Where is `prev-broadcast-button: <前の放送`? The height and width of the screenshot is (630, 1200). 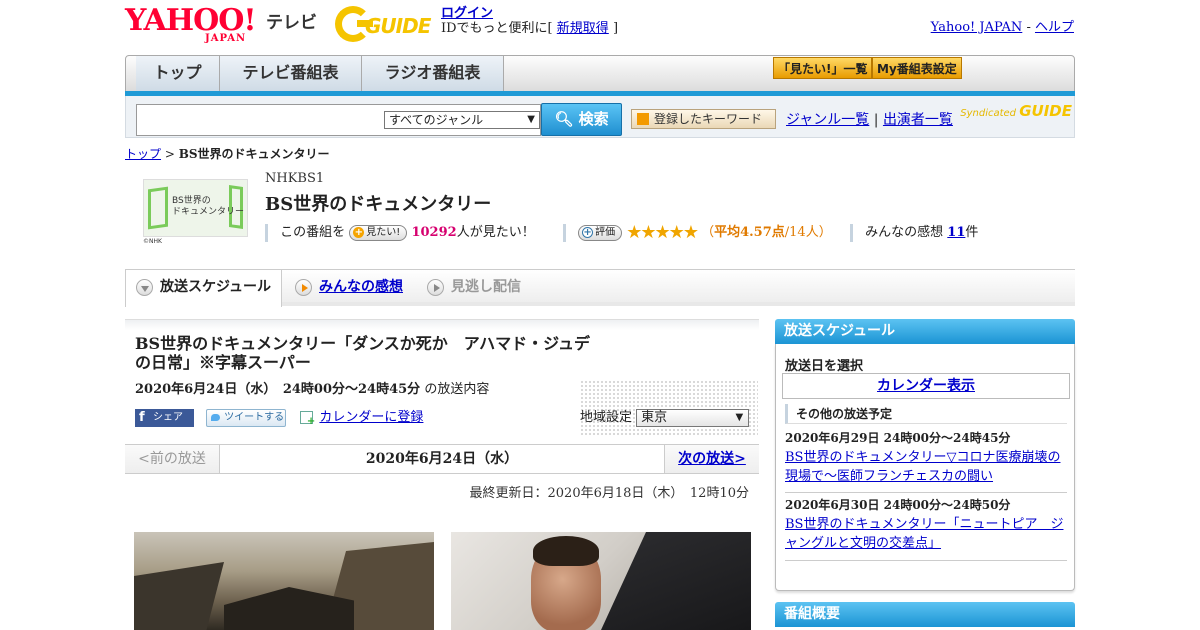 prev-broadcast-button: <前の放送 is located at coordinates (172, 459).